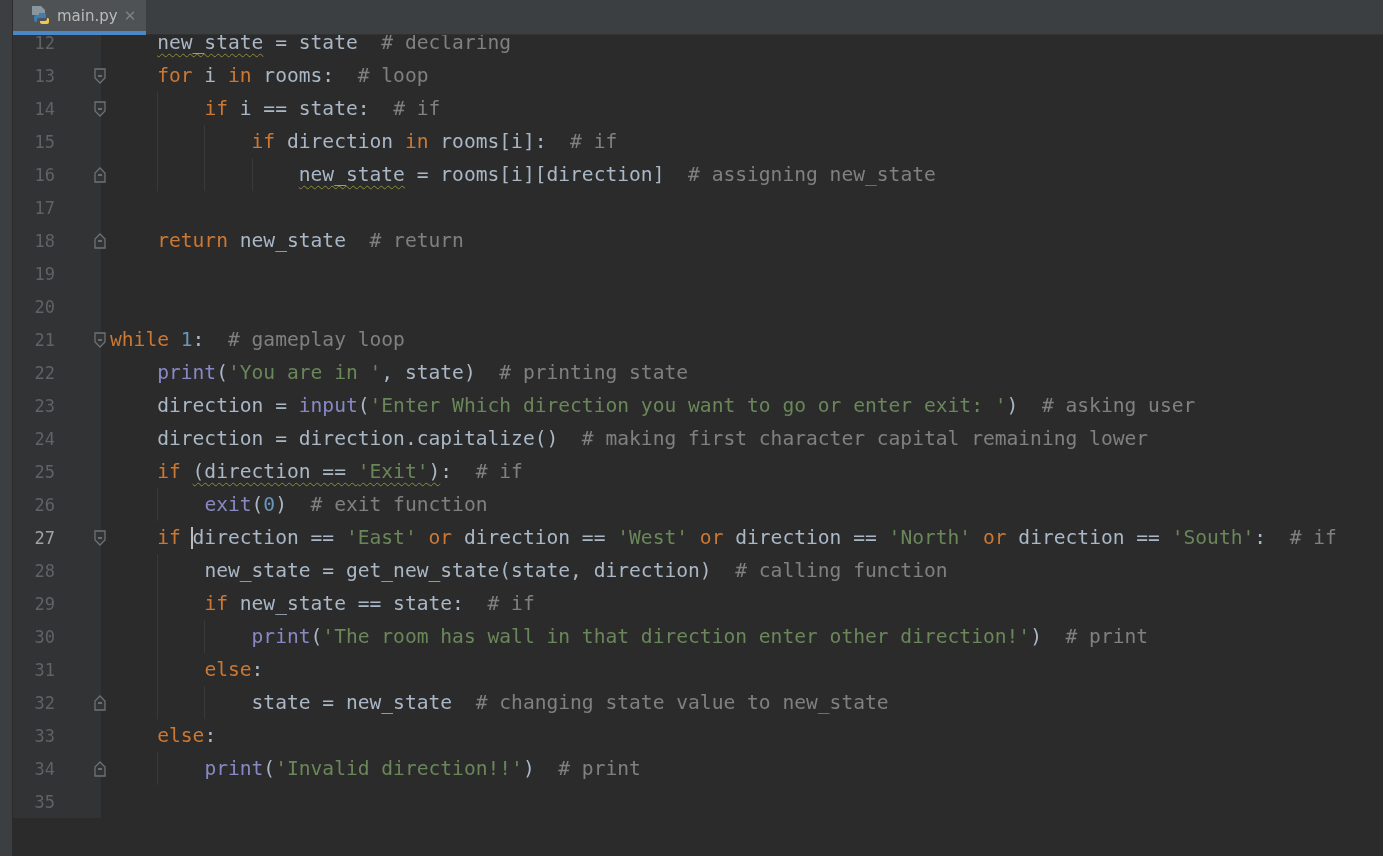 Image resolution: width=1383 pixels, height=856 pixels. I want to click on code-line: if (direction == 'Exit'): # if, so click(339, 471).